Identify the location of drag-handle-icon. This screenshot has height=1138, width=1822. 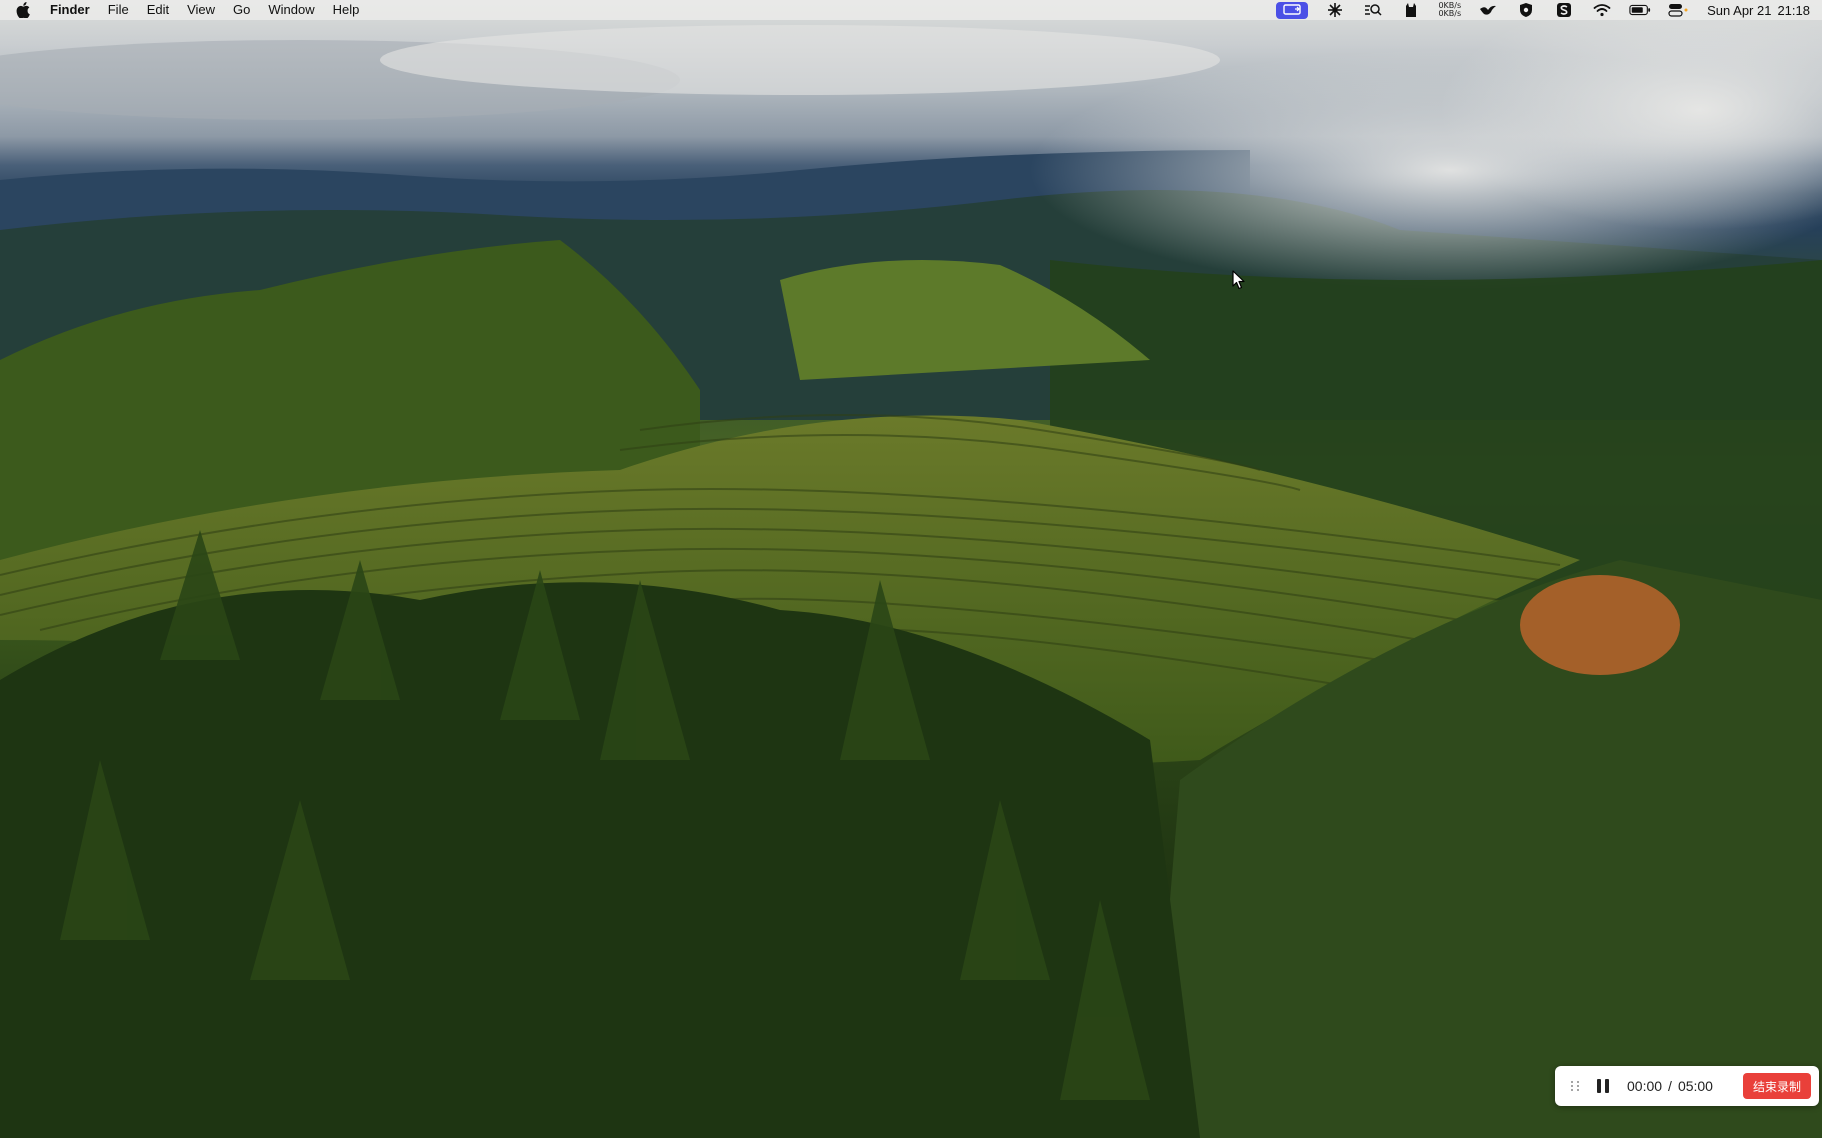
(1576, 1086).